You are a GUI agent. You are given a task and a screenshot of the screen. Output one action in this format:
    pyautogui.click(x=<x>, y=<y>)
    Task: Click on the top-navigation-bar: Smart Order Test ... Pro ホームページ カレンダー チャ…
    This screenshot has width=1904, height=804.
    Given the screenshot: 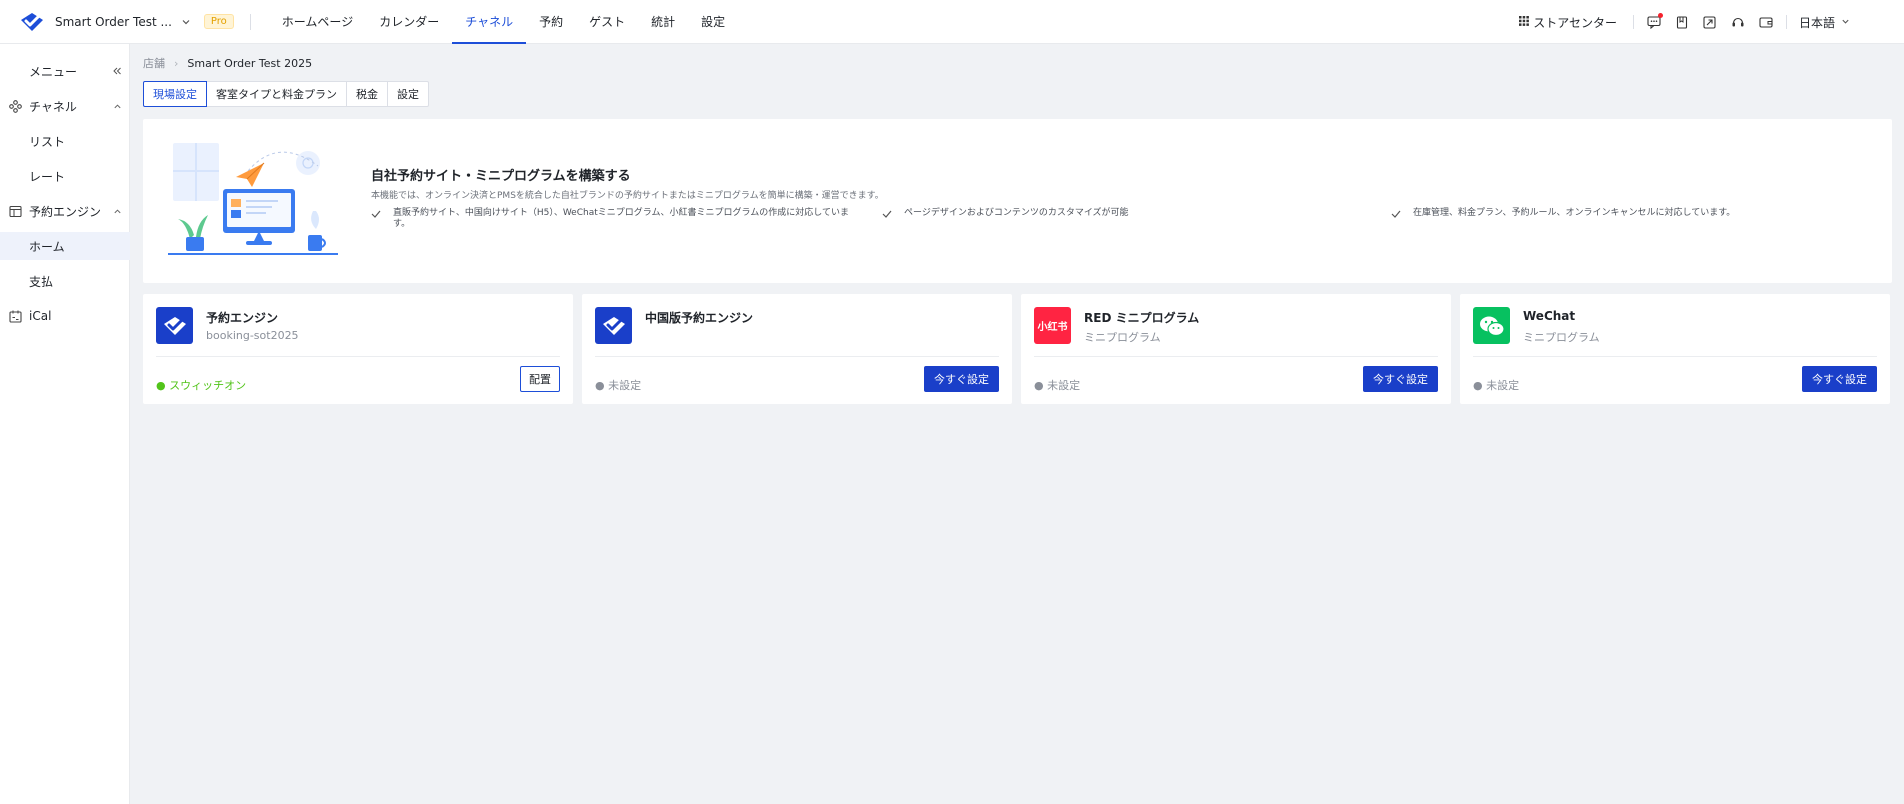 What is the action you would take?
    pyautogui.click(x=952, y=22)
    